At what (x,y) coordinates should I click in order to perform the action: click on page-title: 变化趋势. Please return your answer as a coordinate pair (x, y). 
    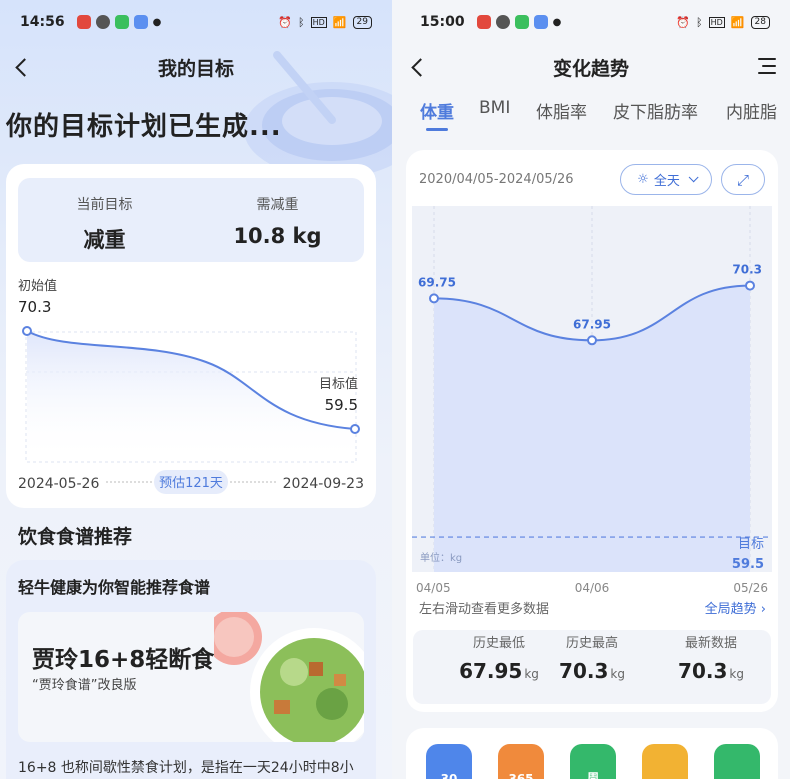
    Looking at the image, I should click on (590, 68).